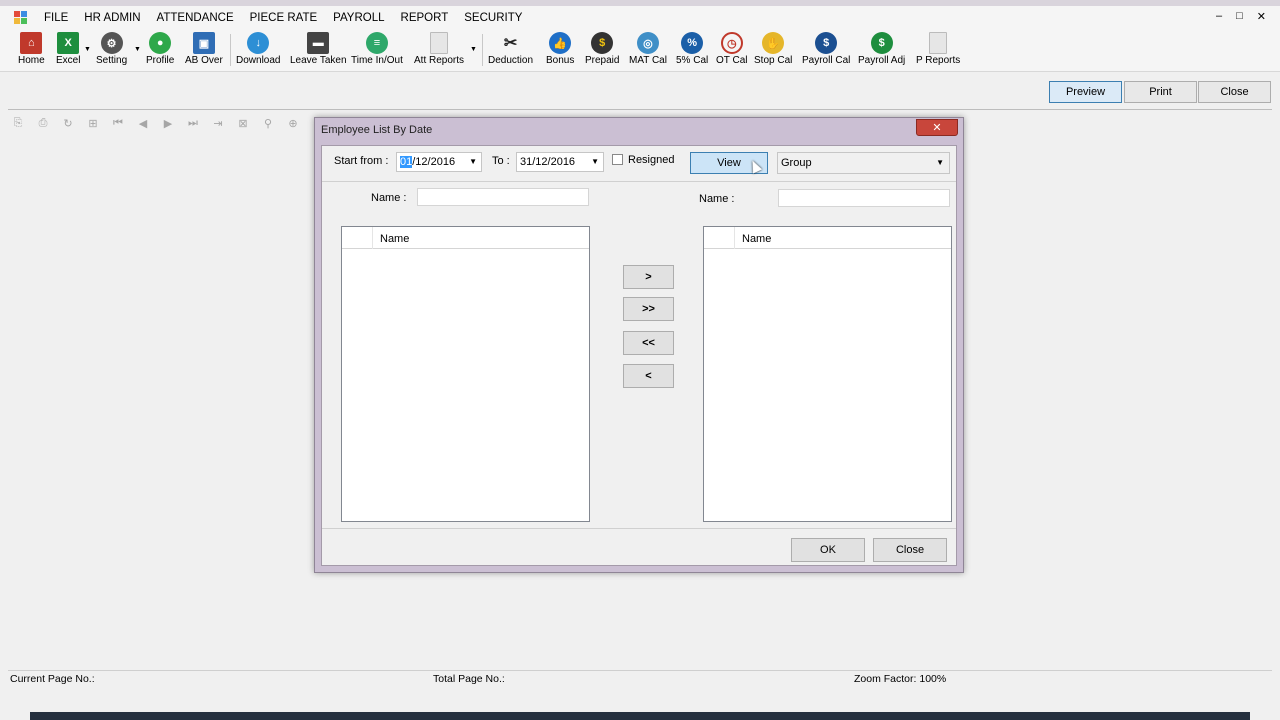  Describe the element at coordinates (155, 123) in the screenshot. I see `viewer-toolbar: ⎘ ⎙ ↻ ⊞ ⏮ ◀ ▶ ⏭ ⇥ ⊠ ⚲ ⊕` at that location.